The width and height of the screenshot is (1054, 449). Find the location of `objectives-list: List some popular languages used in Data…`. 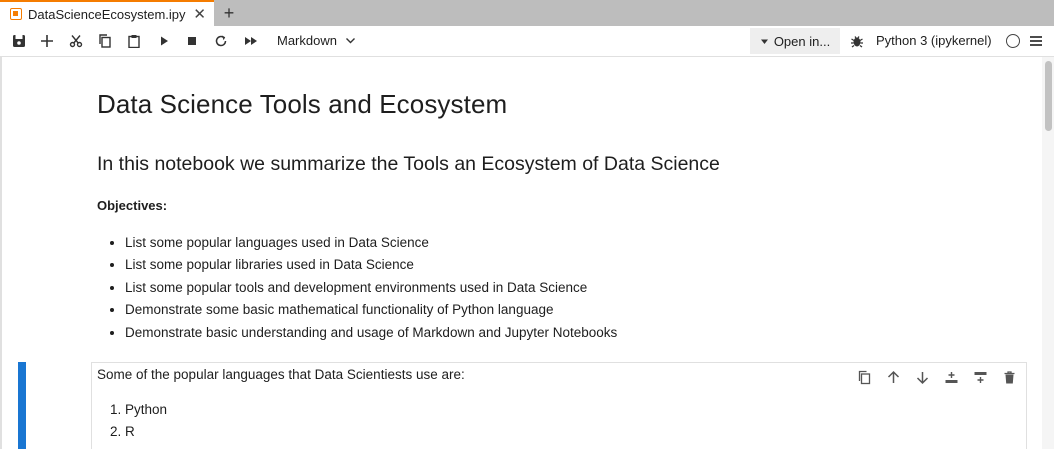

objectives-list: List some popular languages used in Data… is located at coordinates (371, 290).